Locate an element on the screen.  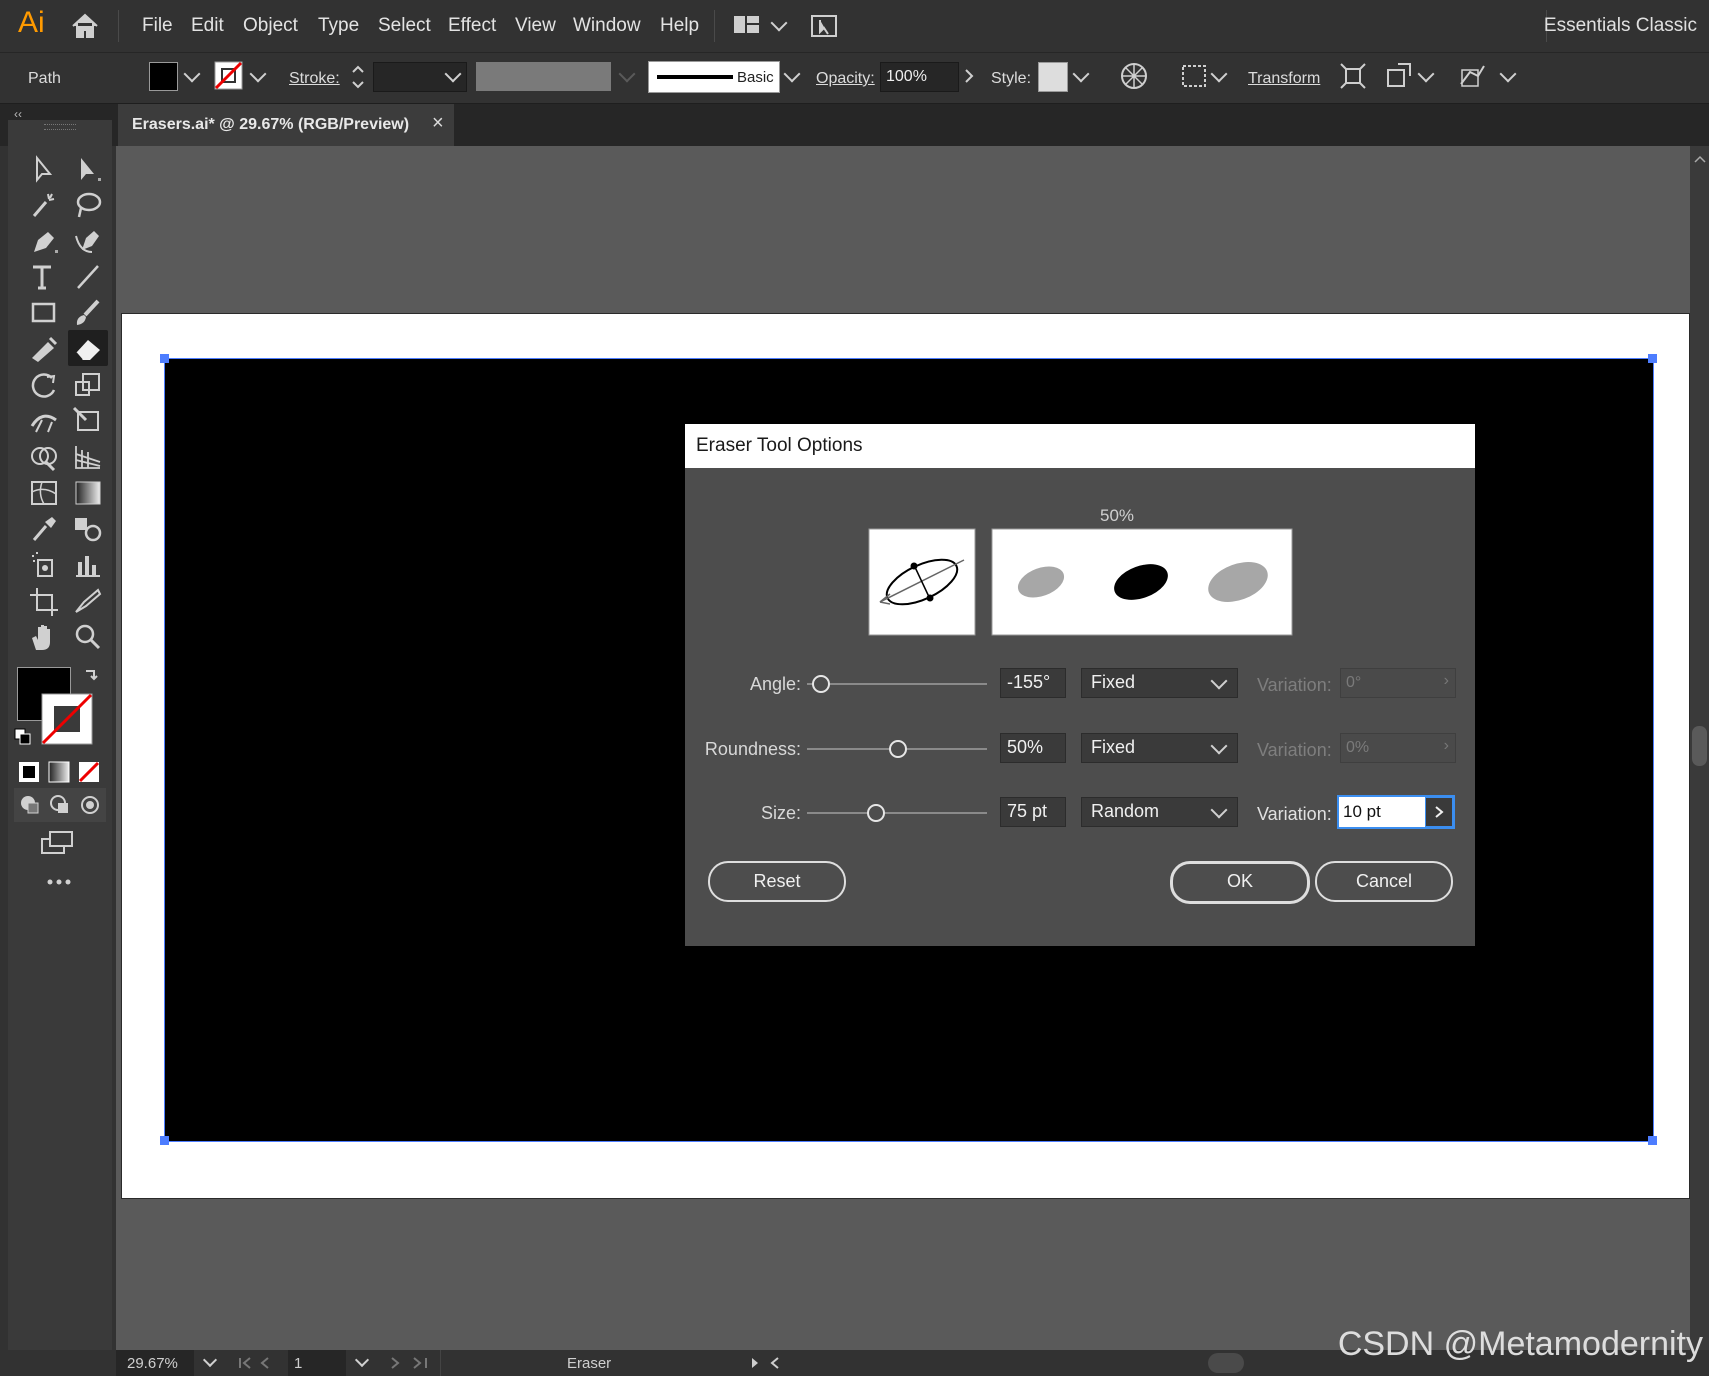
stroke-none-swatch-icon is located at coordinates (228, 75).